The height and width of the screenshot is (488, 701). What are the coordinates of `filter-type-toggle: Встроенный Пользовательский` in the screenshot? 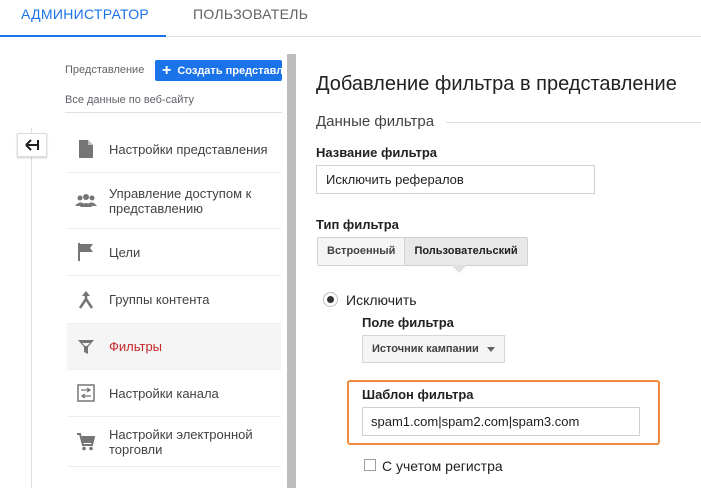 It's located at (422, 251).